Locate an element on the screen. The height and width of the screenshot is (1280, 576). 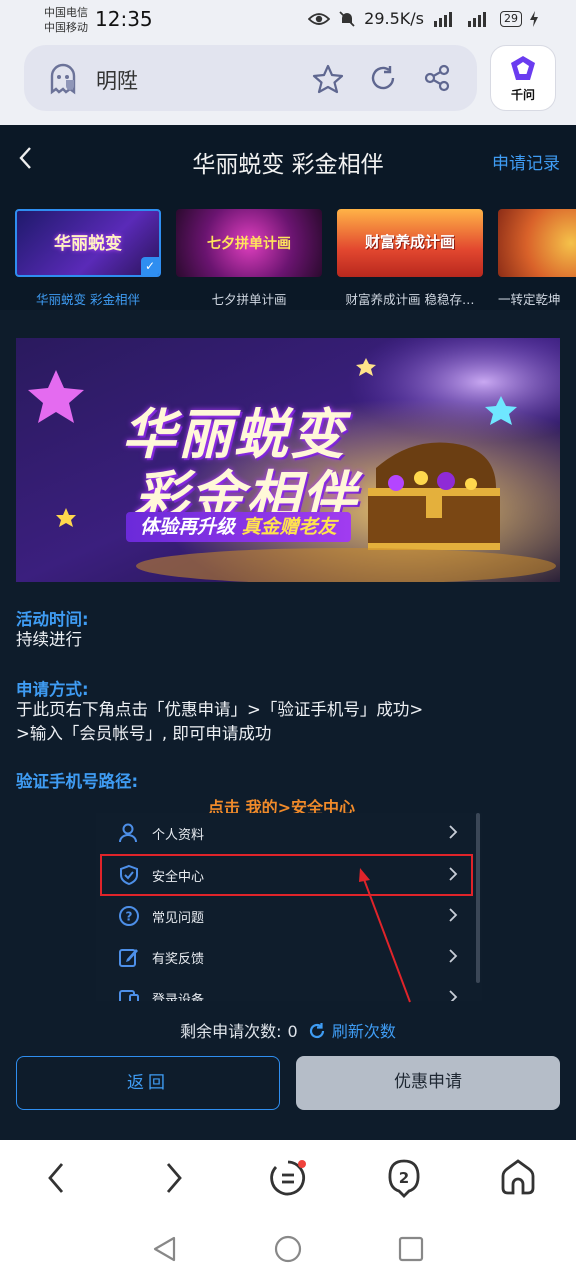
browser-bottom-nav: 2 is located at coordinates (288, 1180).